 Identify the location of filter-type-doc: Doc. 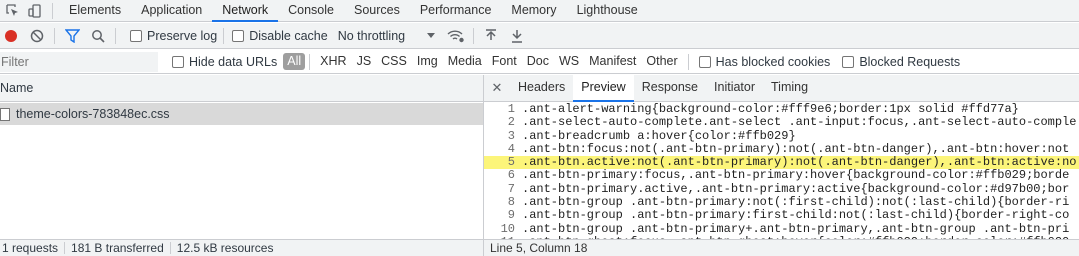
(538, 61).